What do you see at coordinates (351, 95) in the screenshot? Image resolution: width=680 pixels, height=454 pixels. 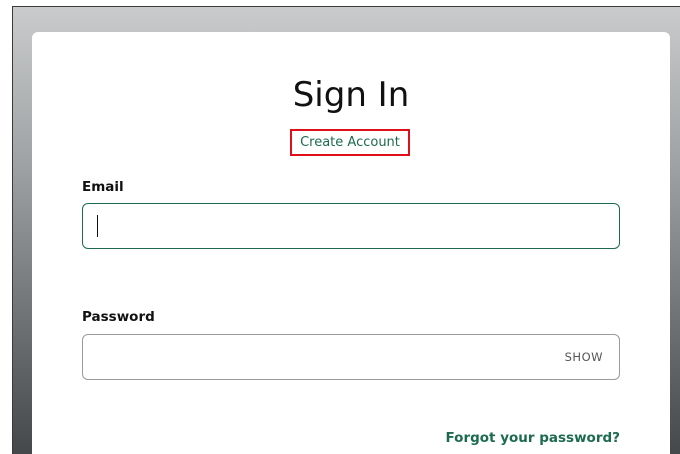 I see `page-title: Sign In` at bounding box center [351, 95].